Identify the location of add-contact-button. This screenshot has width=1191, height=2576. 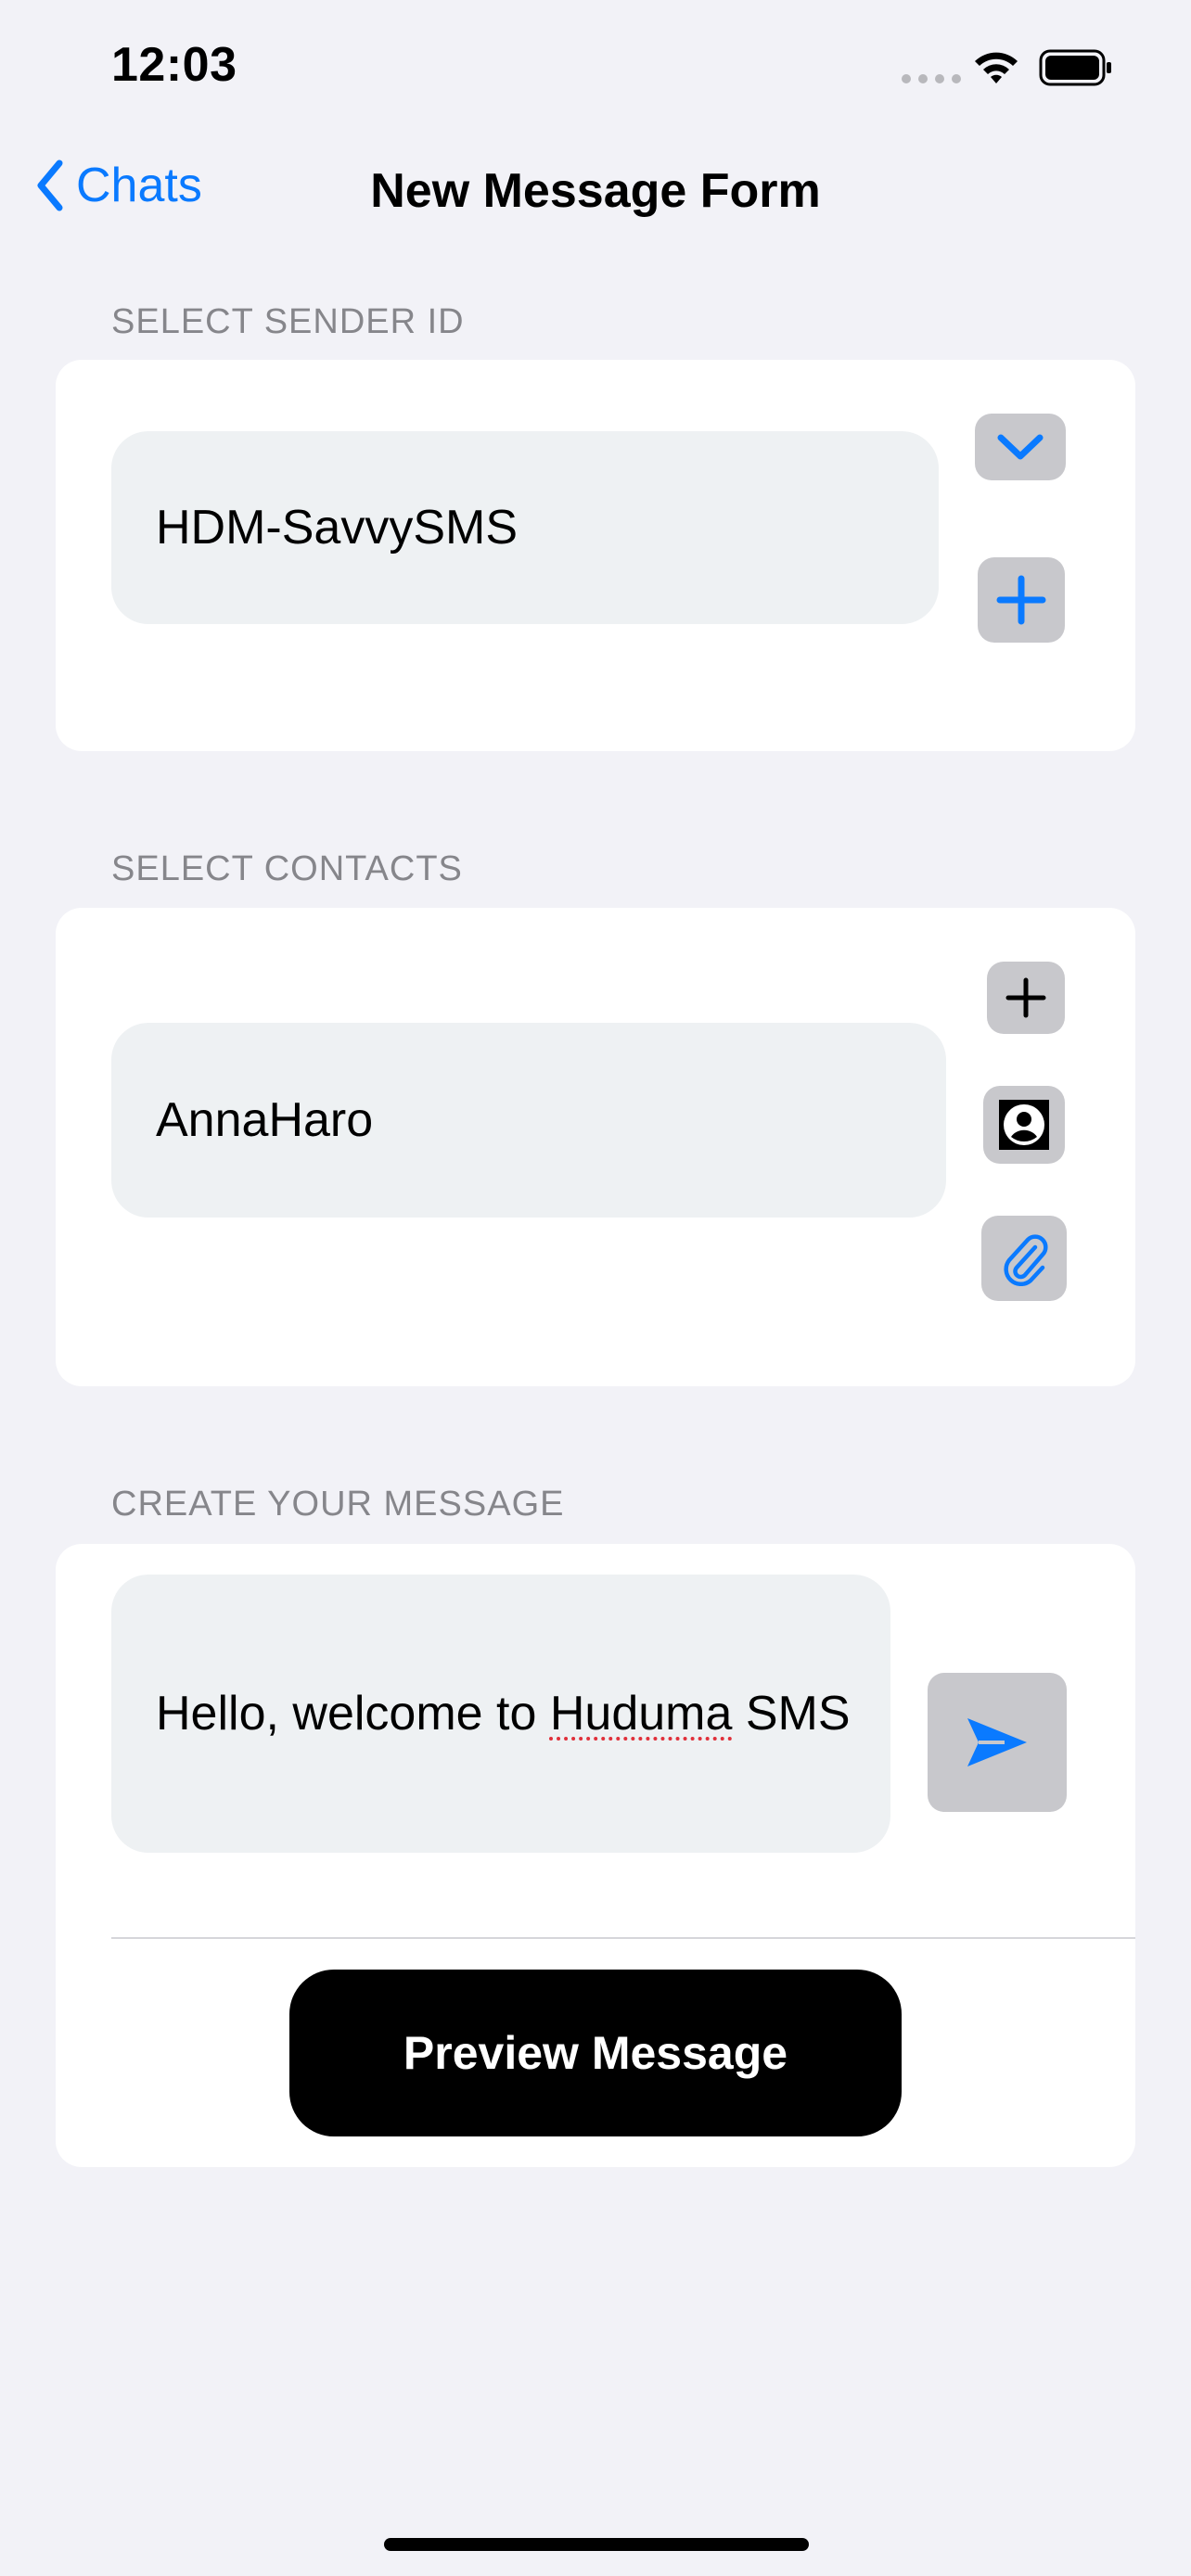
(1026, 998).